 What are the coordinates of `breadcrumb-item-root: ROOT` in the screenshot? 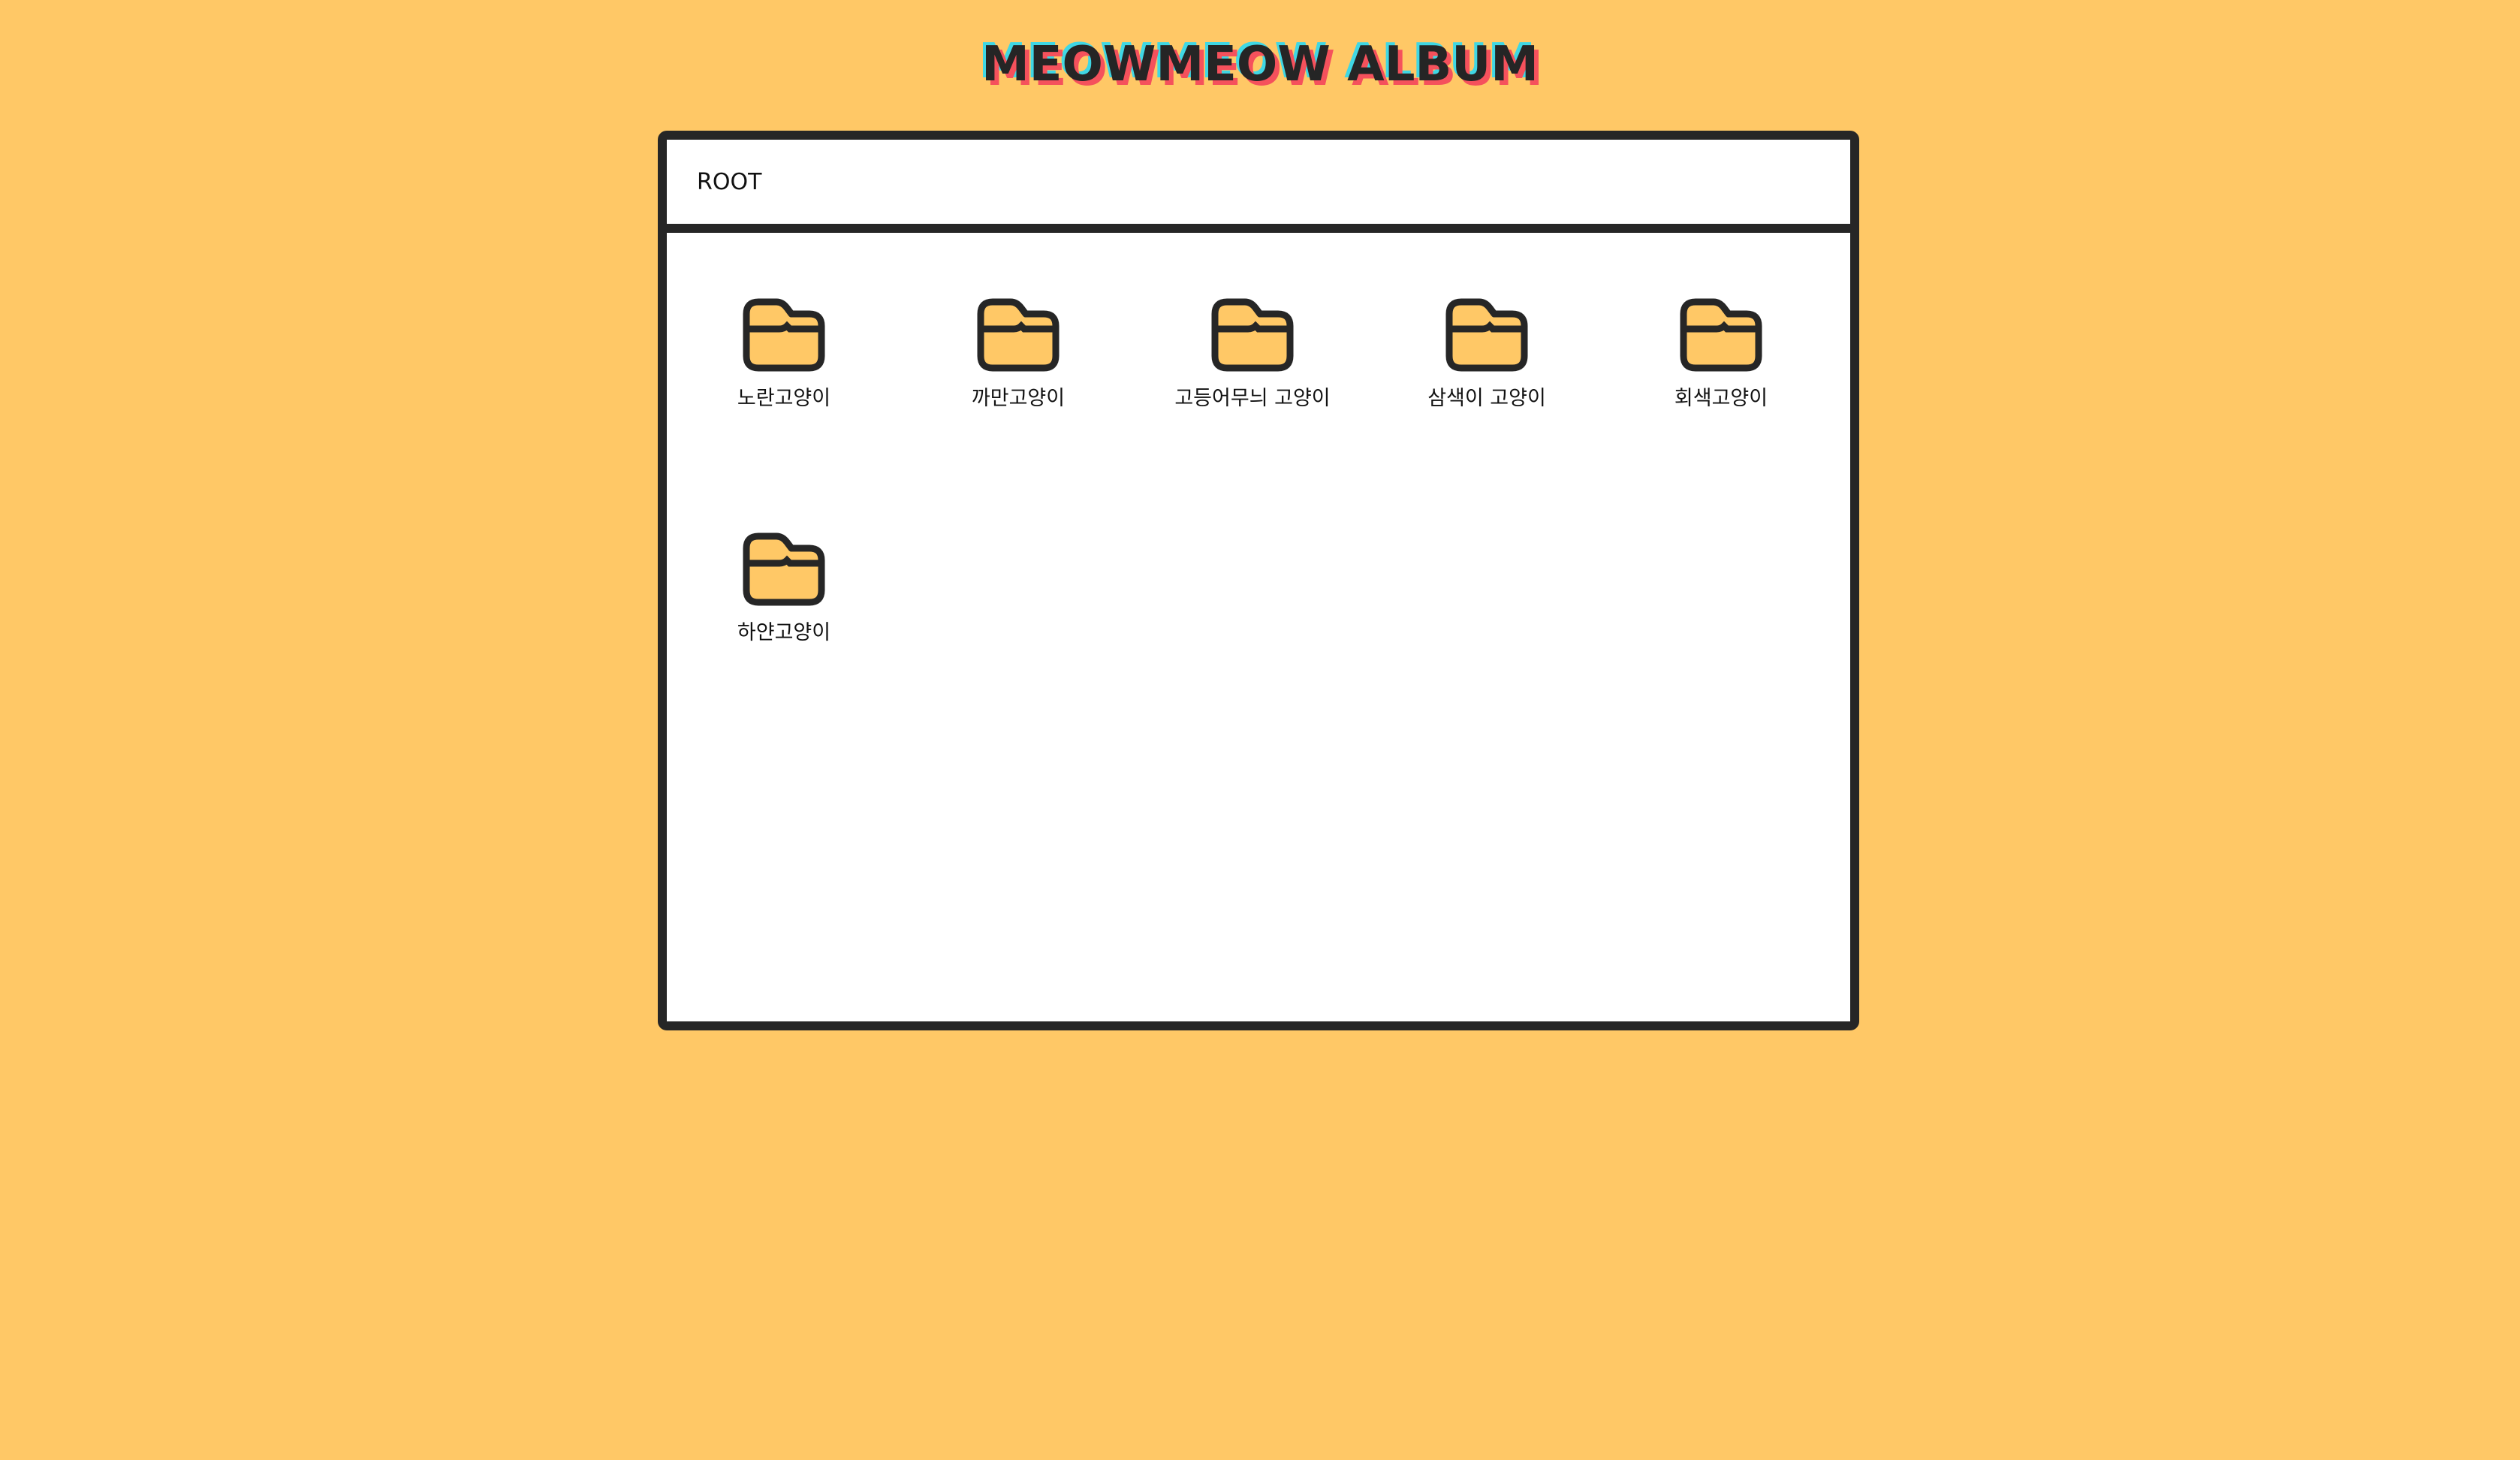 It's located at (729, 182).